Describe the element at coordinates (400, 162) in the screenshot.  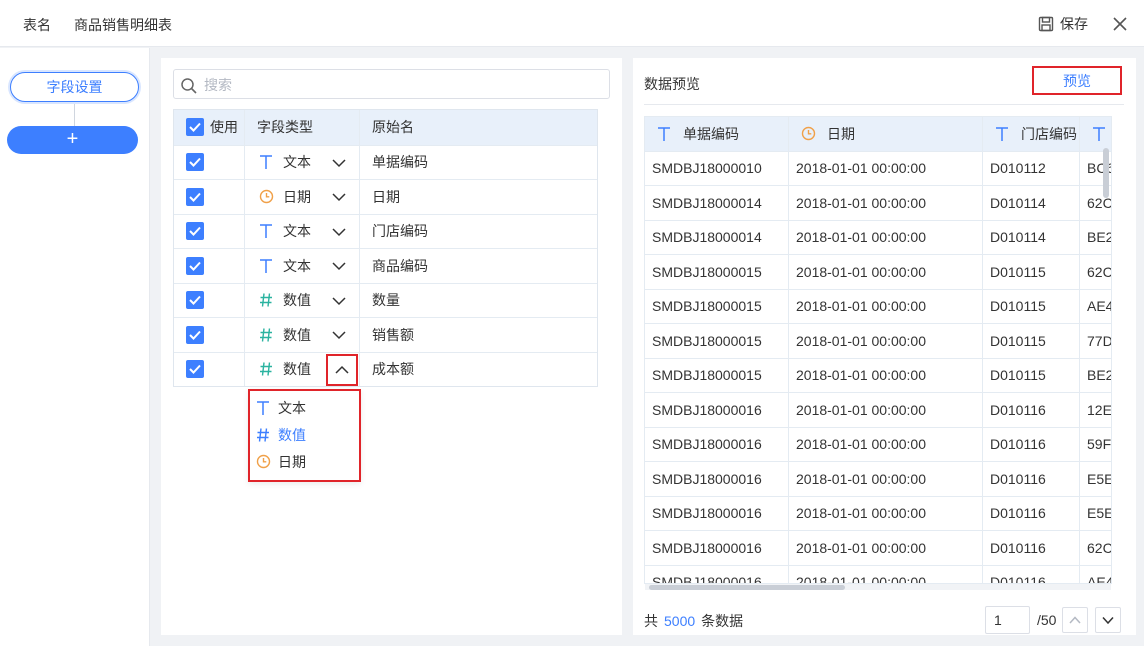
I see `field-original-name: 单据编码` at that location.